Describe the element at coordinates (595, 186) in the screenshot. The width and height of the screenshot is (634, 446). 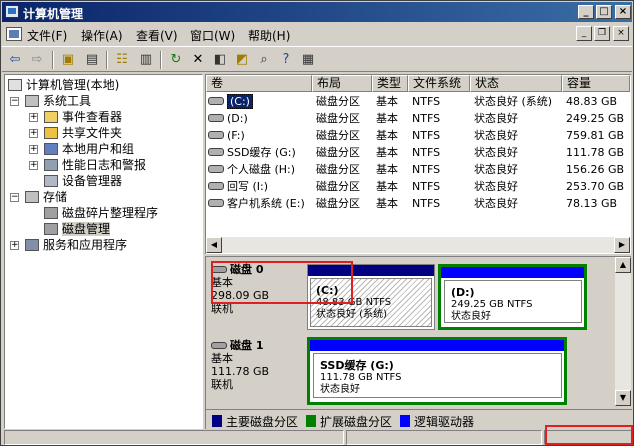
I see `capacity-cell: 253.70 GB` at that location.